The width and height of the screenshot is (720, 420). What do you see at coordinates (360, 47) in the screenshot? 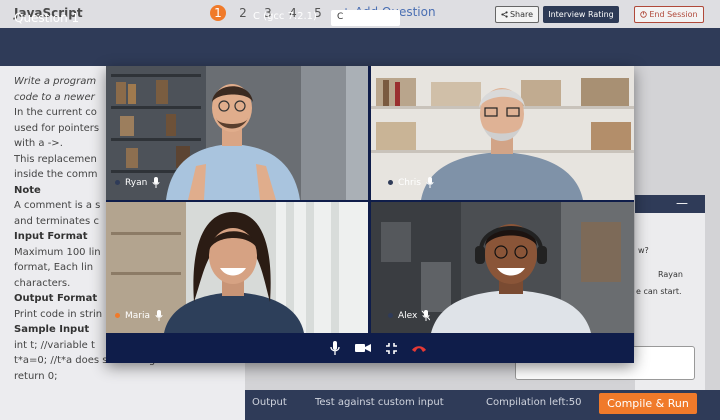
I see `question-header` at bounding box center [360, 47].